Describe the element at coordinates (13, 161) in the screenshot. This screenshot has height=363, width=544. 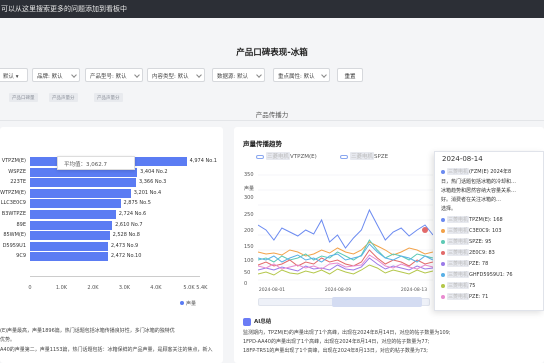
I see `bar-label: VTPZM(E)` at that location.